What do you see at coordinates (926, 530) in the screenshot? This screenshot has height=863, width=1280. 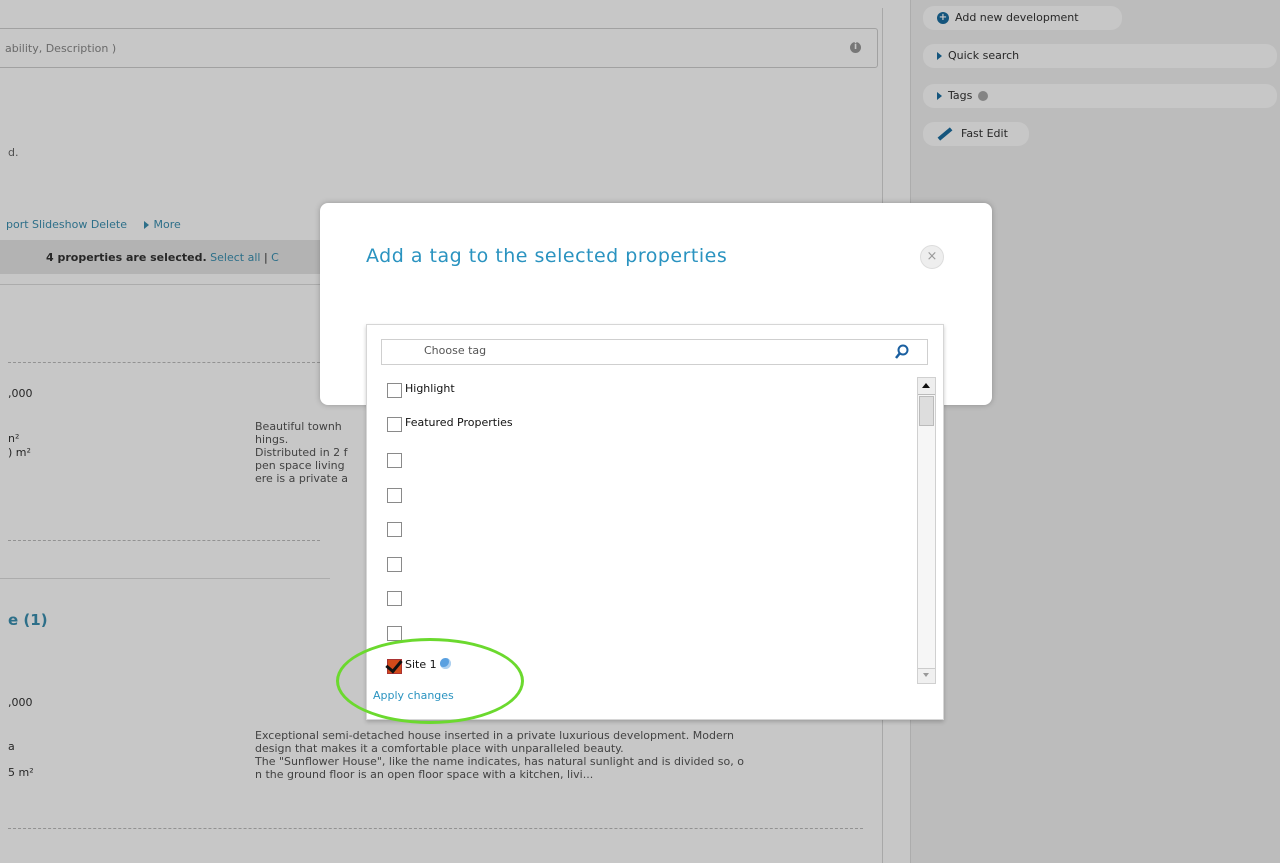 I see `tag-list-scrollbar` at bounding box center [926, 530].